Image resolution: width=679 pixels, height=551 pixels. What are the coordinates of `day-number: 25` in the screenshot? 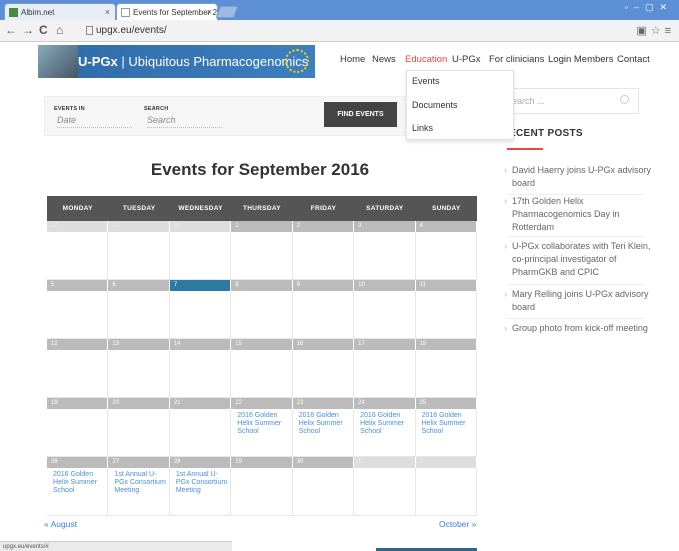 It's located at (446, 403).